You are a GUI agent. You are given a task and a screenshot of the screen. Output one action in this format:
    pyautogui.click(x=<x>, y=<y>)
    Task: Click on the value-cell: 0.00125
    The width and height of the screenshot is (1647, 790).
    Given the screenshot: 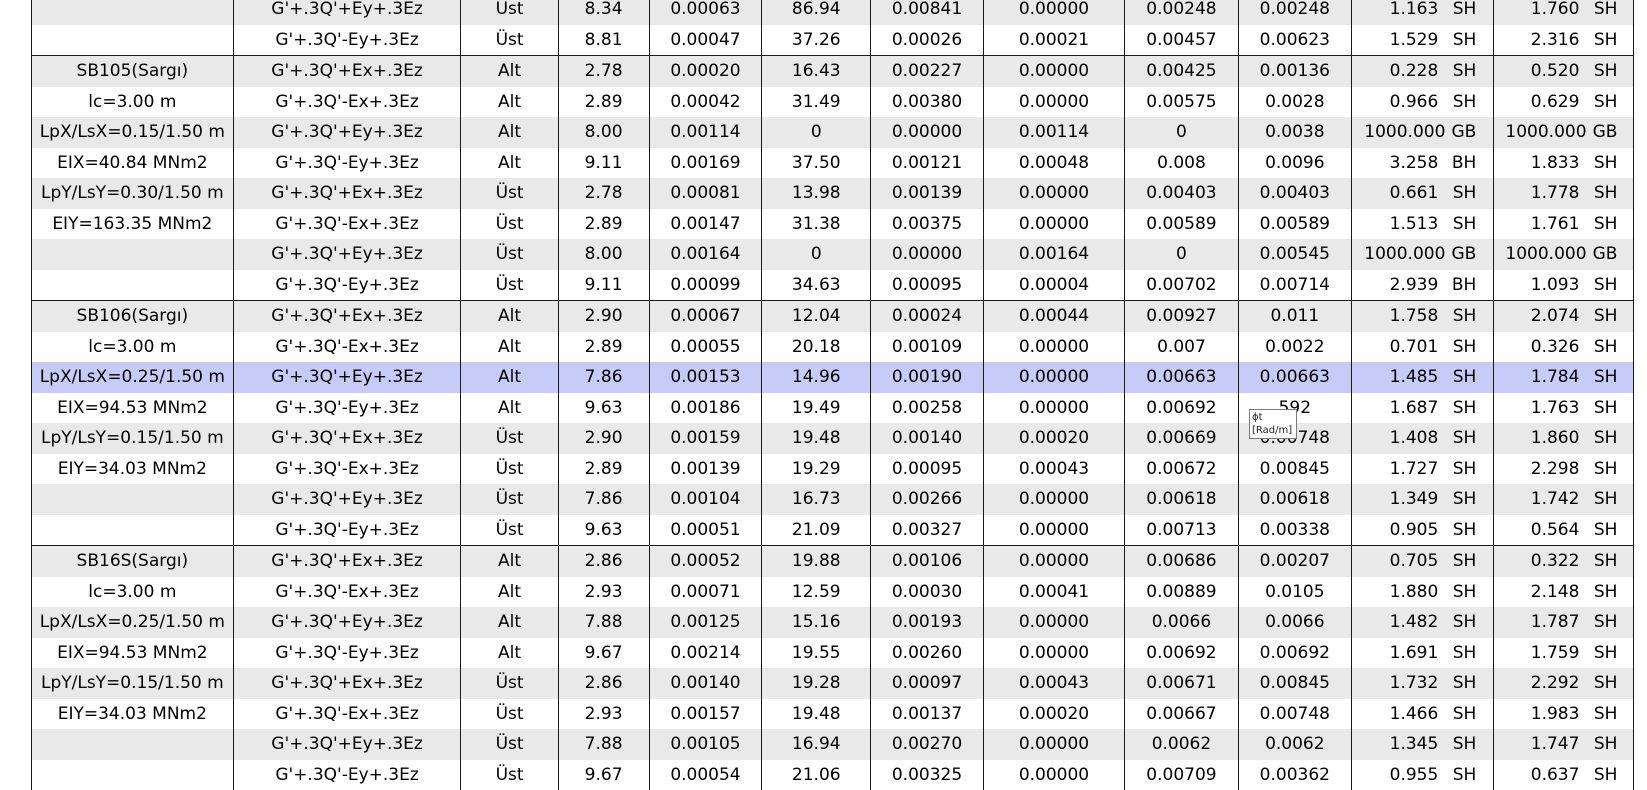 What is the action you would take?
    pyautogui.click(x=705, y=622)
    